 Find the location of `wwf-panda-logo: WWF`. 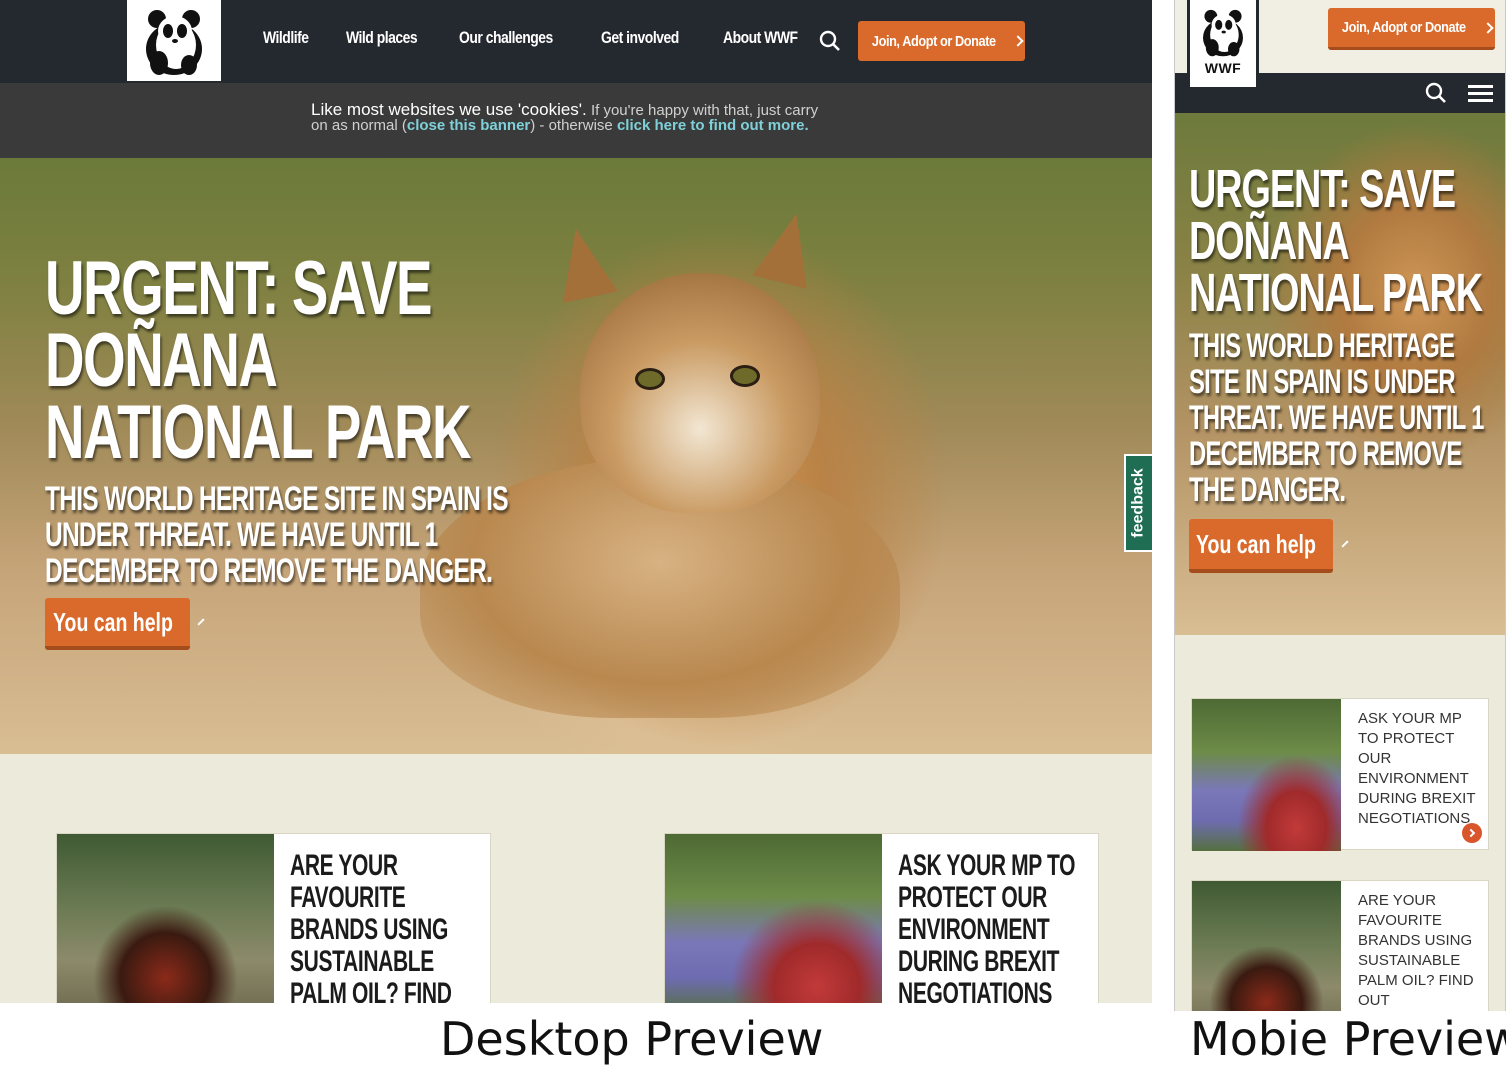

wwf-panda-logo: WWF is located at coordinates (1223, 45).